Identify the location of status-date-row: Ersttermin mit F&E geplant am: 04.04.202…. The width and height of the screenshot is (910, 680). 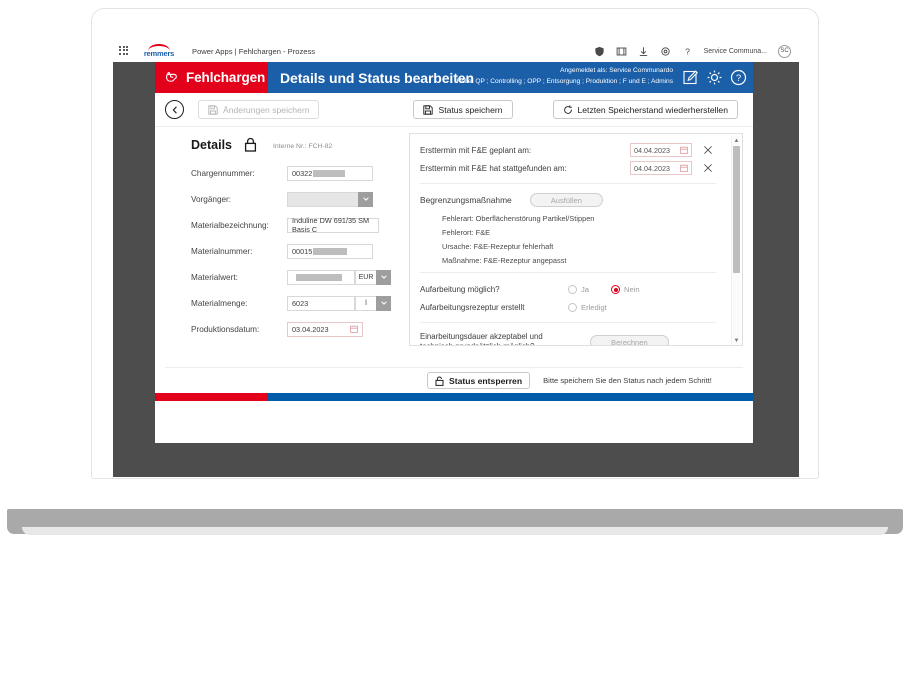
(568, 150).